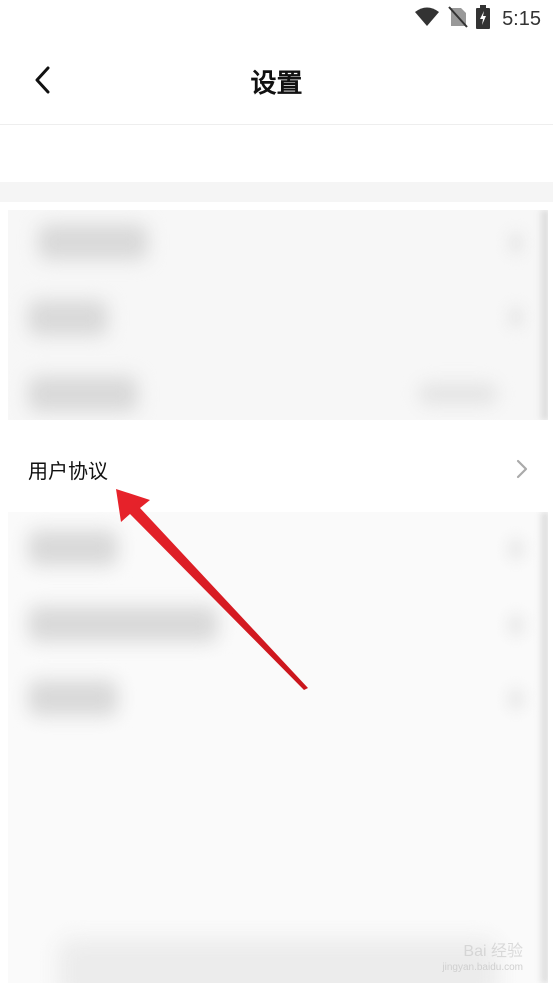  What do you see at coordinates (68, 471) in the screenshot?
I see `settings-item-label: 用户协议` at bounding box center [68, 471].